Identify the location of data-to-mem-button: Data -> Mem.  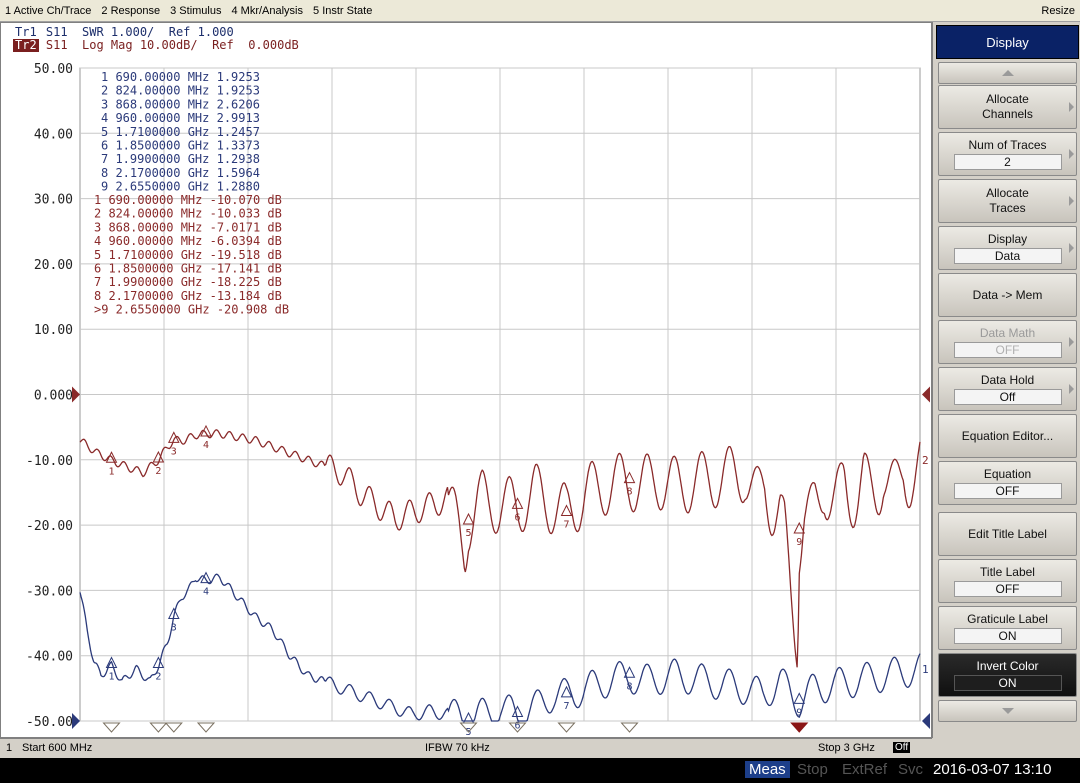
(1007, 295).